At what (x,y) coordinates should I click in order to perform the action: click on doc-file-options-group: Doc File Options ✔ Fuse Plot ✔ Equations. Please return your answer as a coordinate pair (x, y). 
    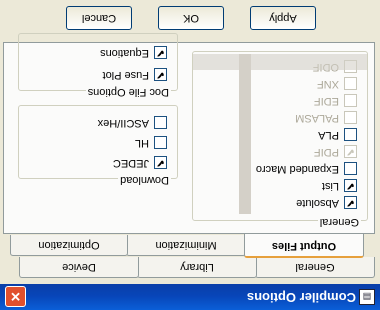
    Looking at the image, I should click on (98, 65).